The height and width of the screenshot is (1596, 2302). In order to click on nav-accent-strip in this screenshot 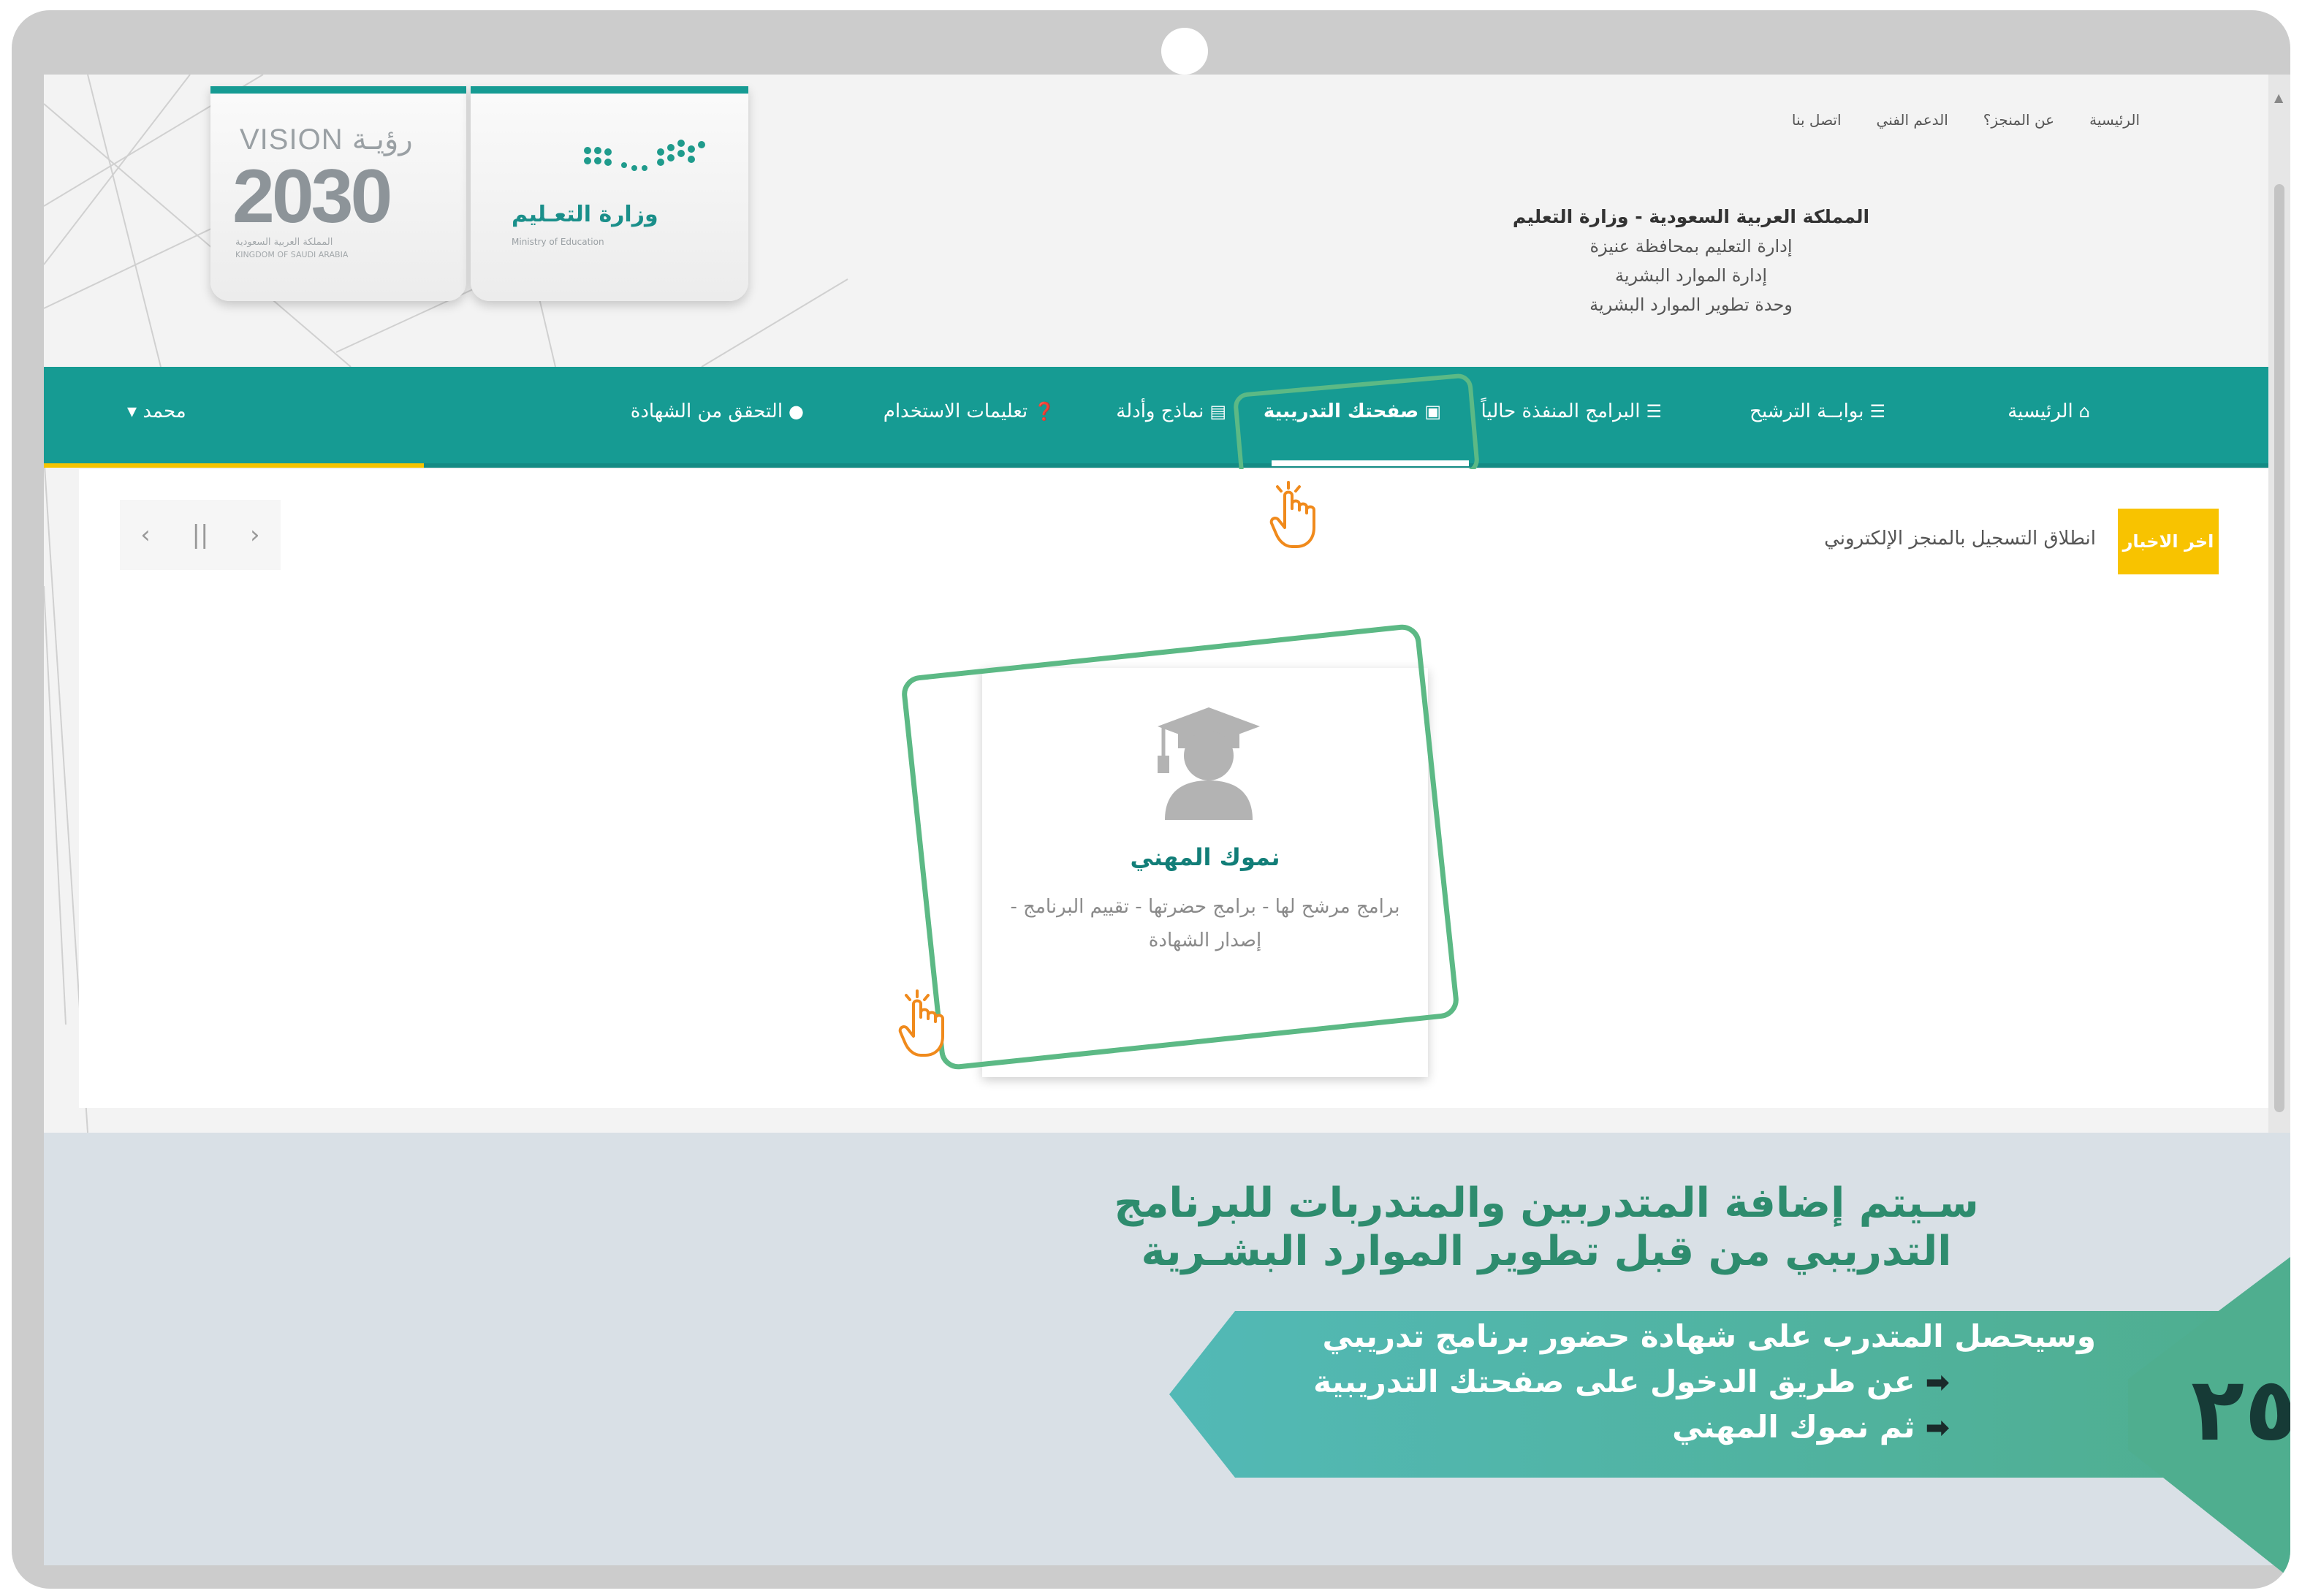, I will do `click(234, 465)`.